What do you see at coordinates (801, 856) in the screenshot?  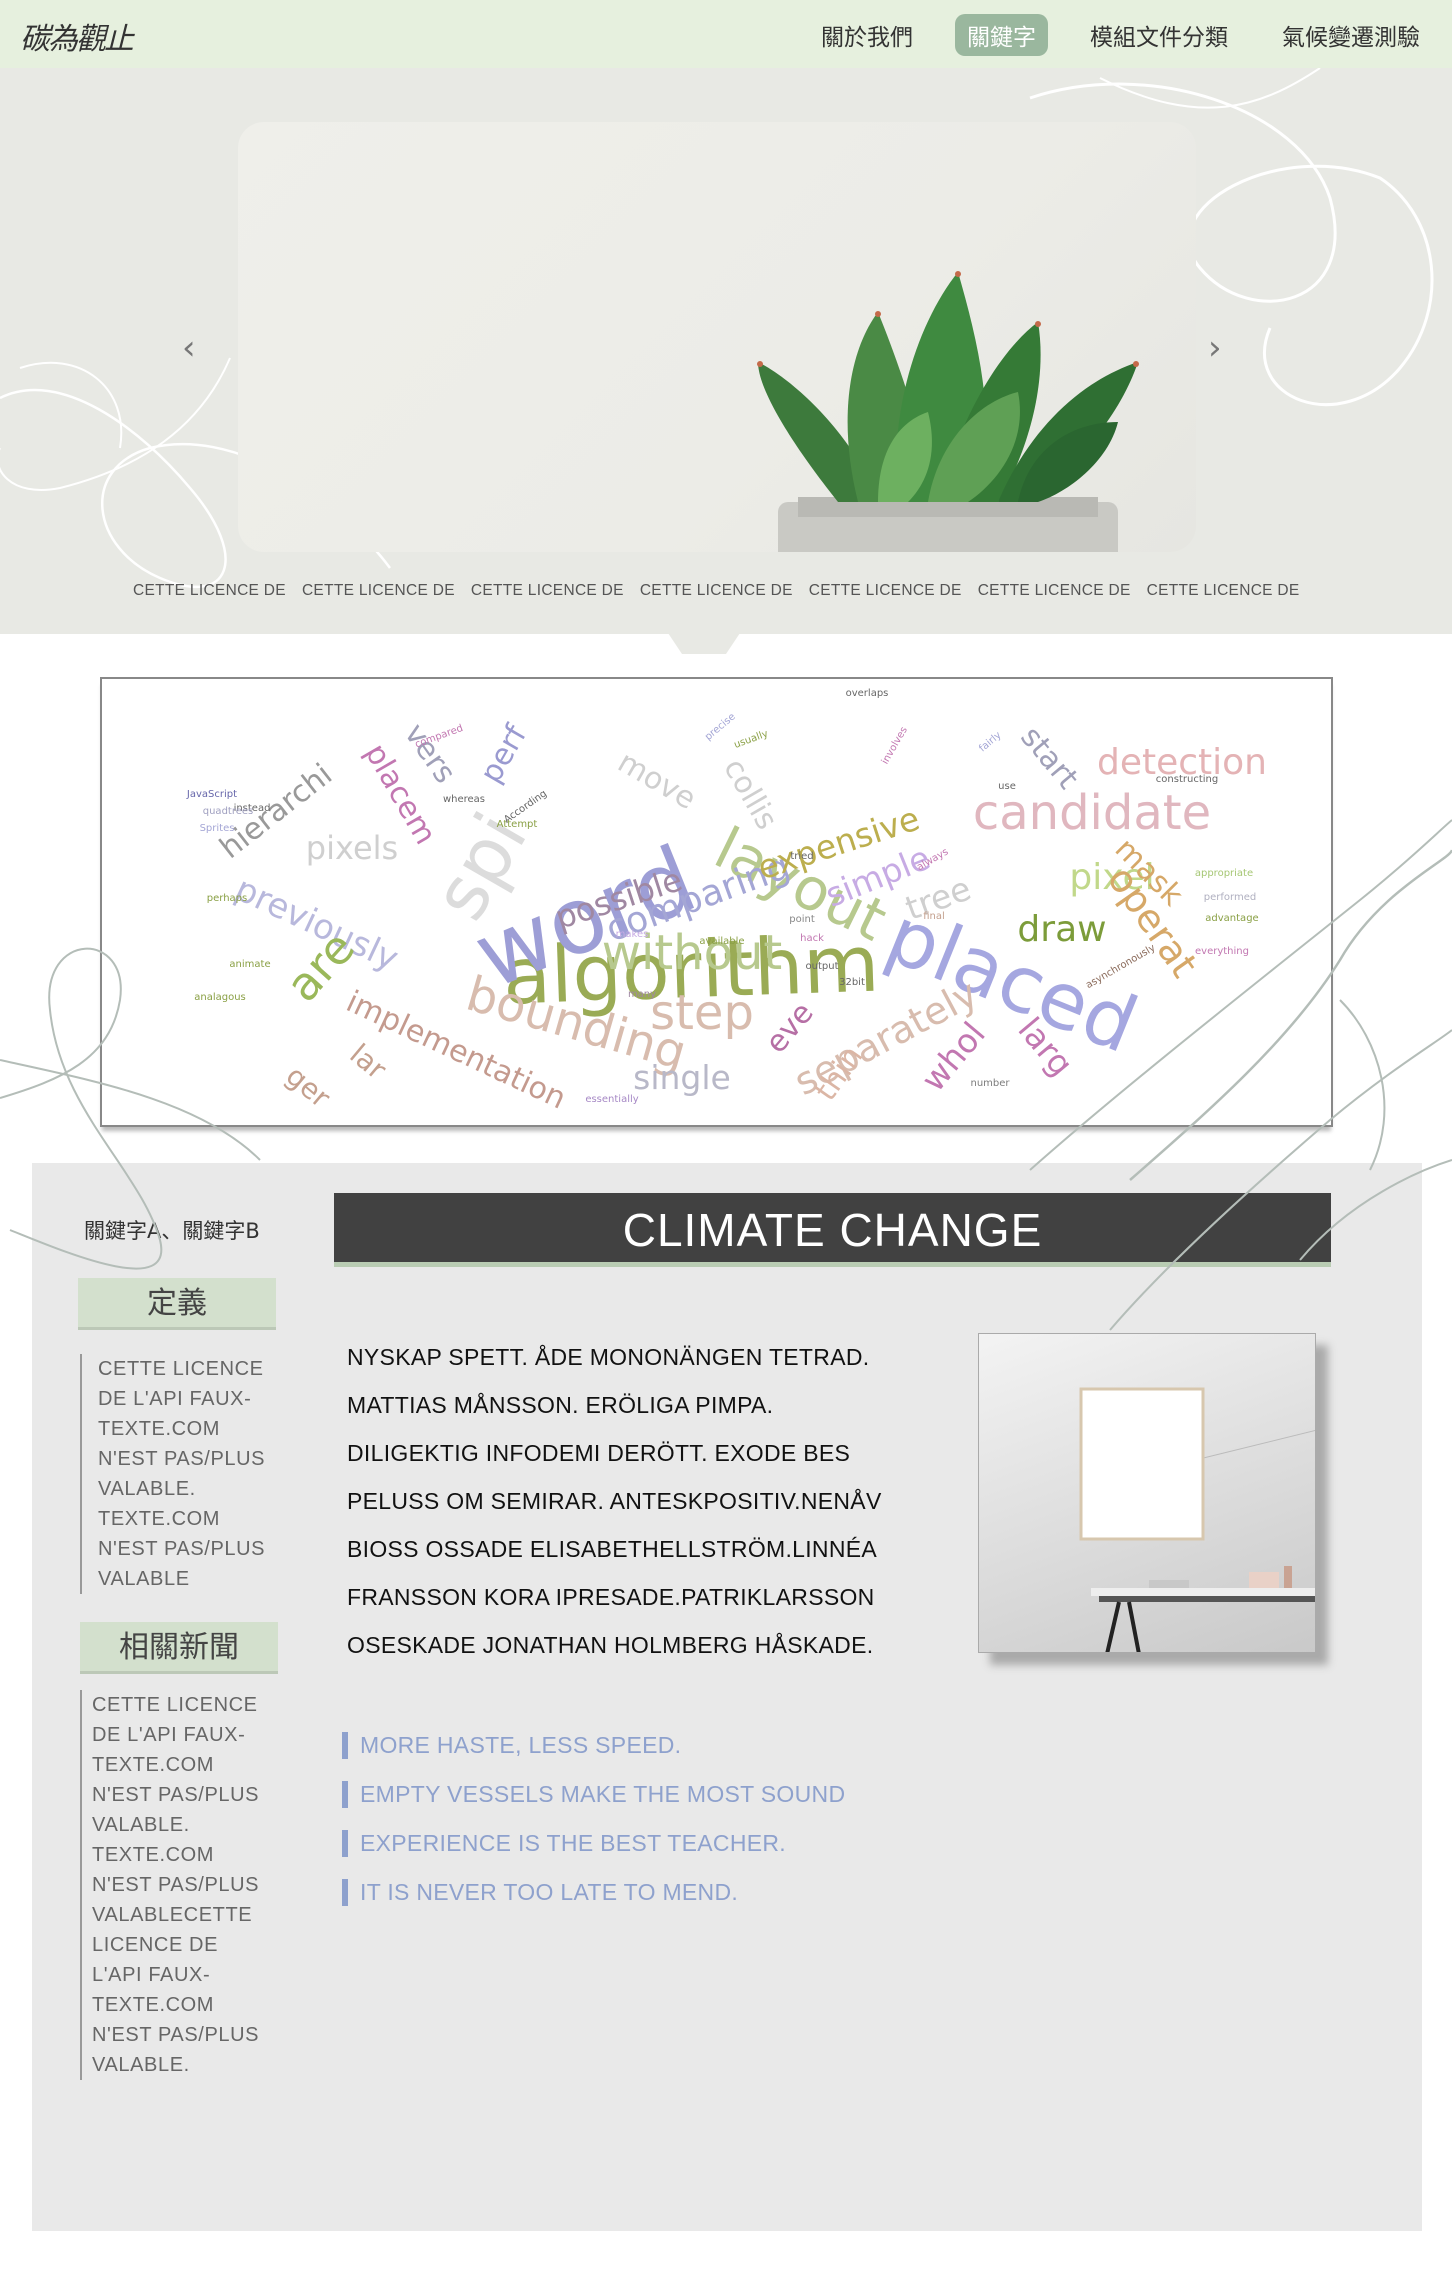 I see `wordcloud-word: tried` at bounding box center [801, 856].